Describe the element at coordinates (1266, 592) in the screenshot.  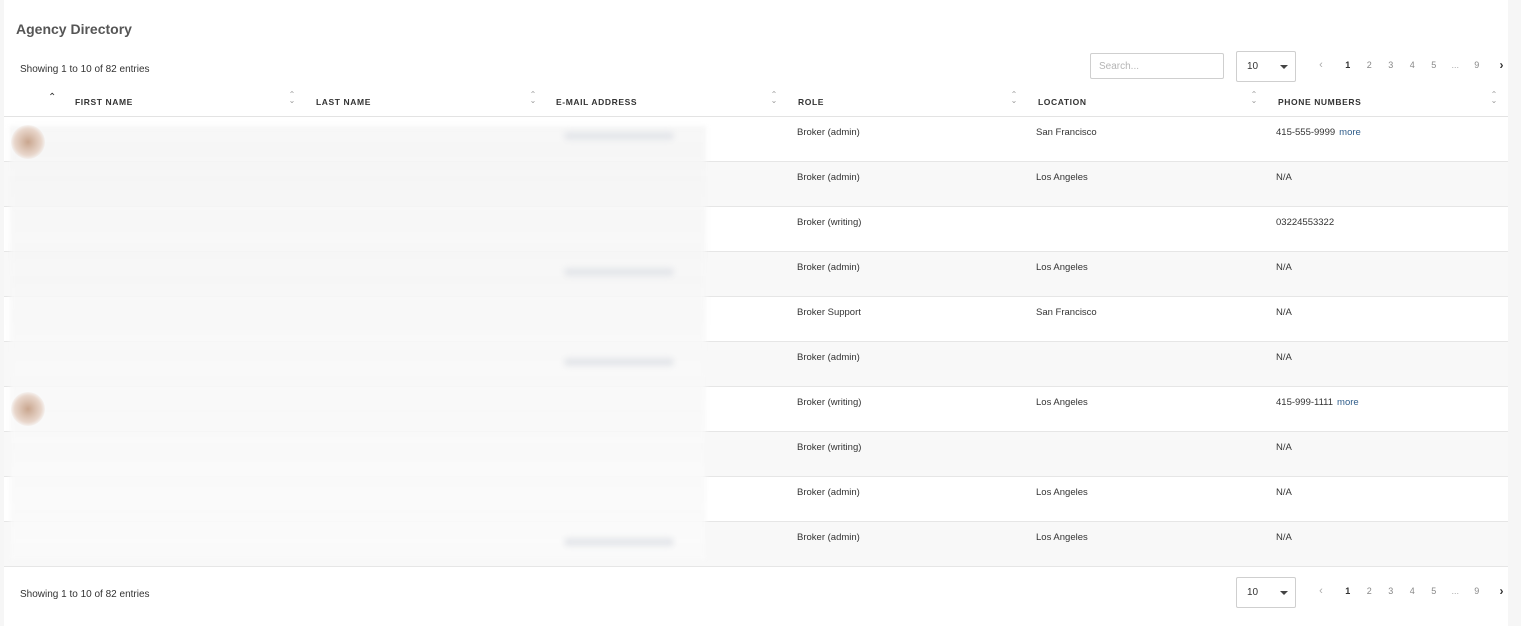
I see `page-size-select-bottom: 10` at that location.